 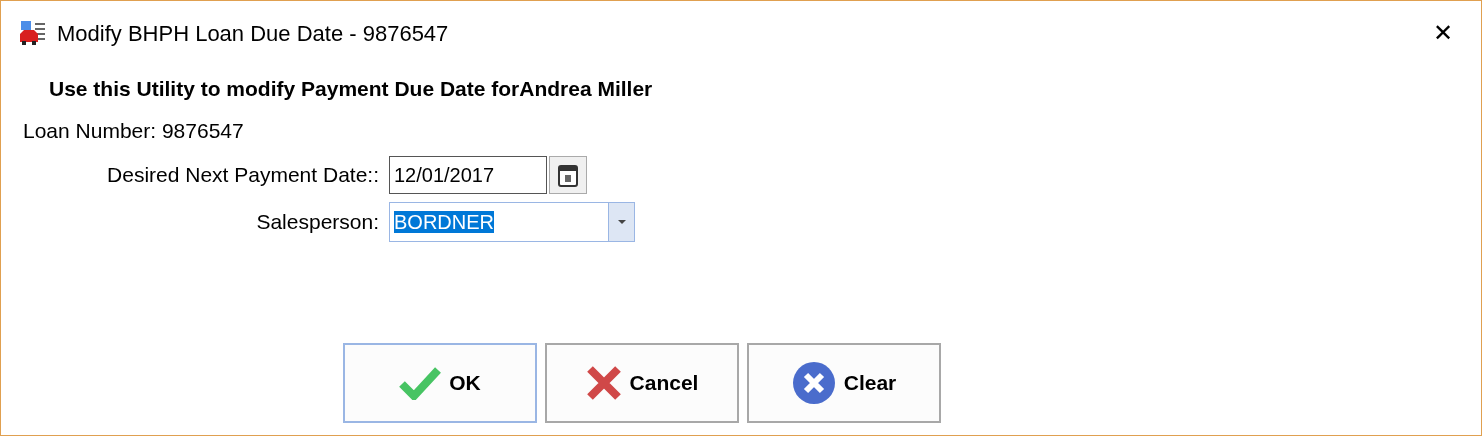 What do you see at coordinates (420, 383) in the screenshot?
I see `checkmark-icon` at bounding box center [420, 383].